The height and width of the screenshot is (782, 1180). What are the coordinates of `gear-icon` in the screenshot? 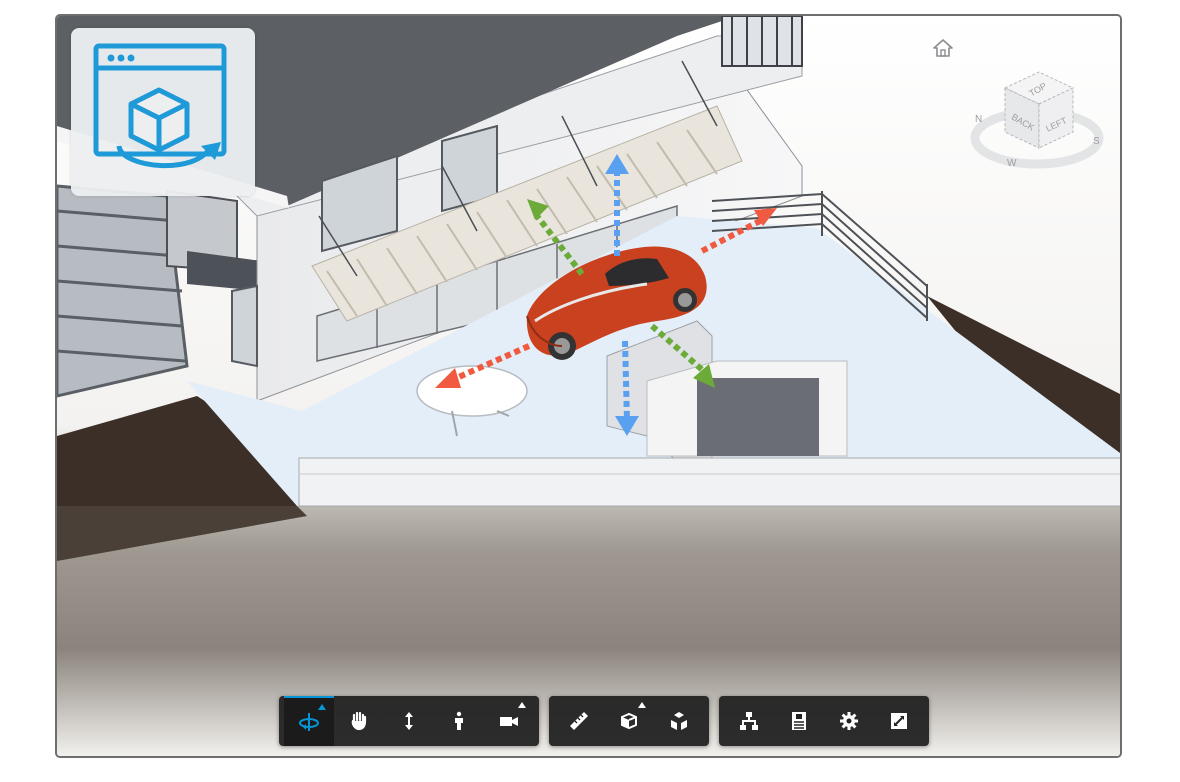 It's located at (849, 721).